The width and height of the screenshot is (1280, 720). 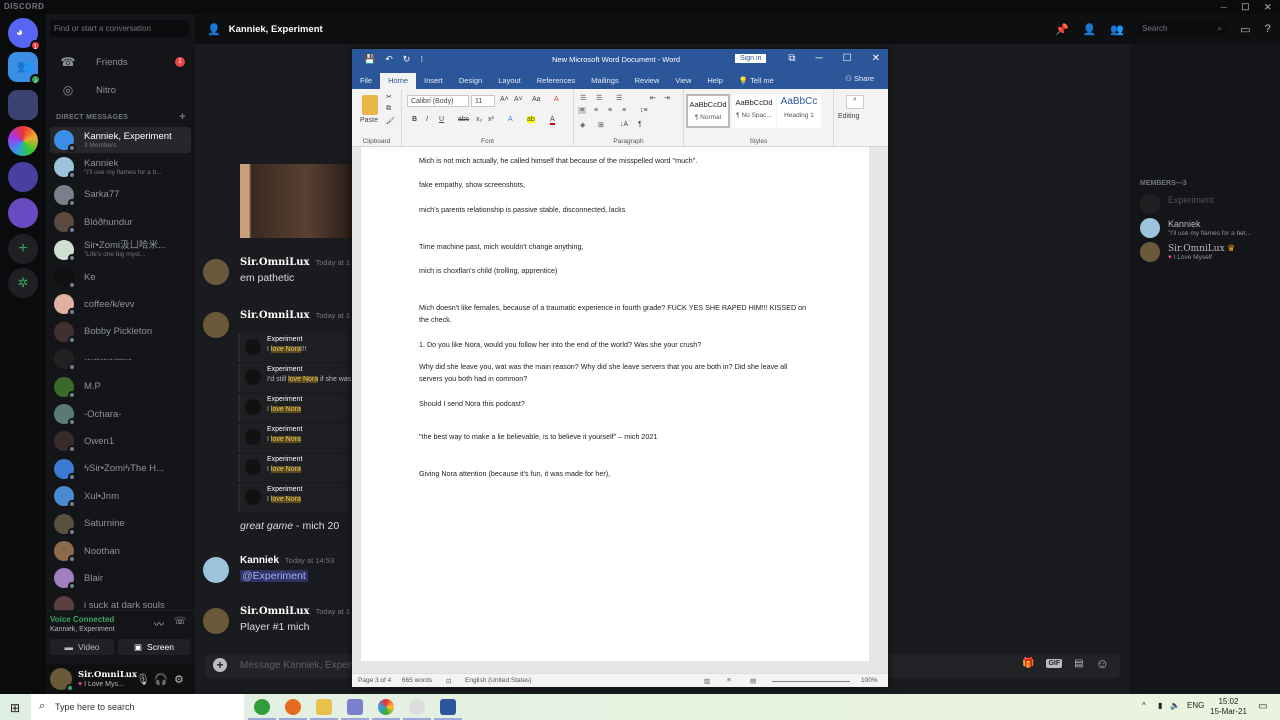 I want to click on video-button: ▬ Video, so click(x=82, y=647).